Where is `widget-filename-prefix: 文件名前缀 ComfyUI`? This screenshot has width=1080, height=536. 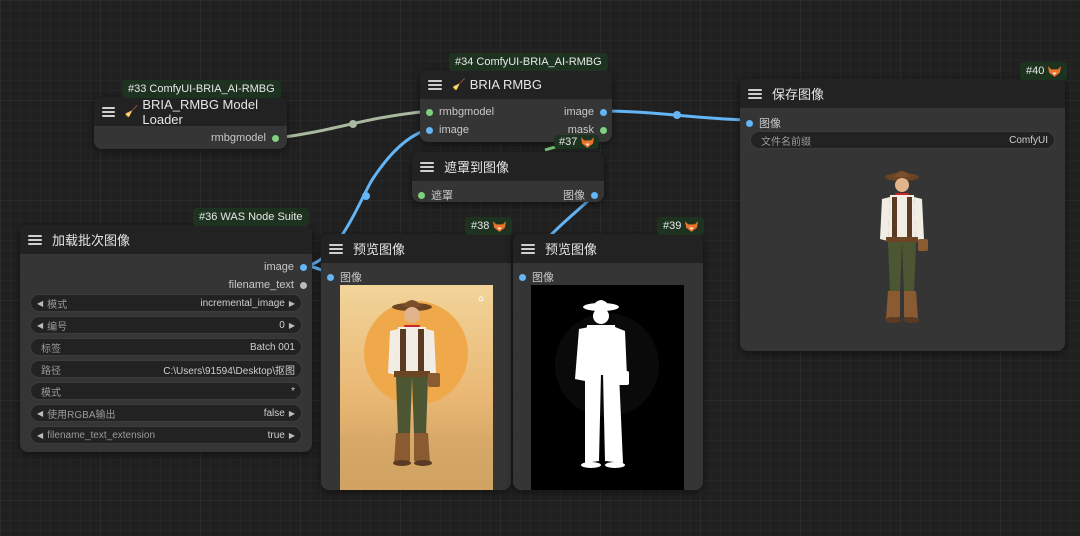 widget-filename-prefix: 文件名前缀 ComfyUI is located at coordinates (902, 140).